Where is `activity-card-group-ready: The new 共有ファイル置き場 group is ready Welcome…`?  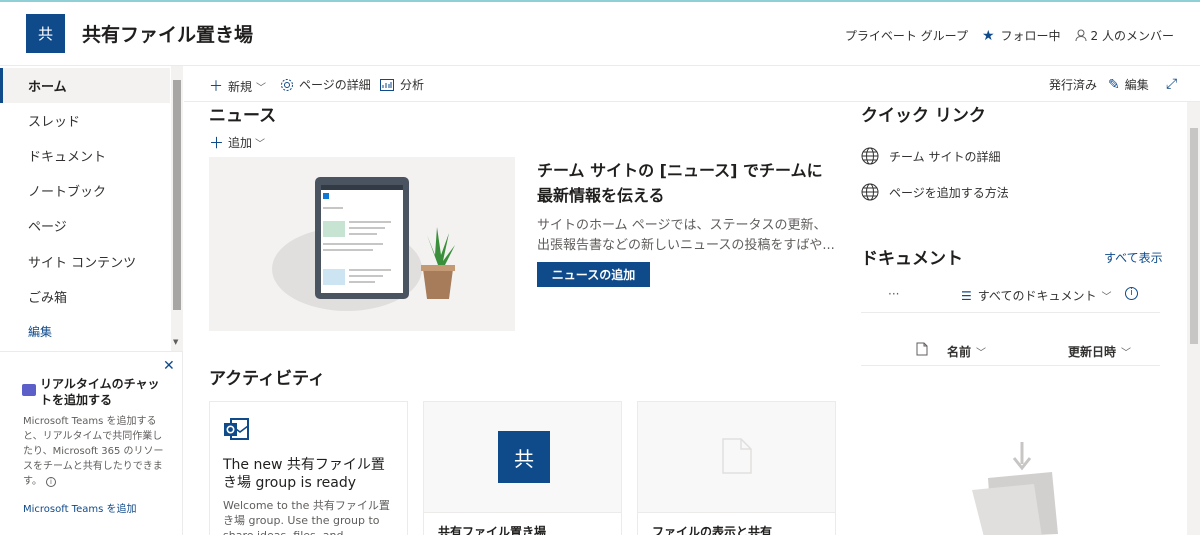
activity-card-group-ready: The new 共有ファイル置き場 group is ready Welcome… is located at coordinates (308, 468).